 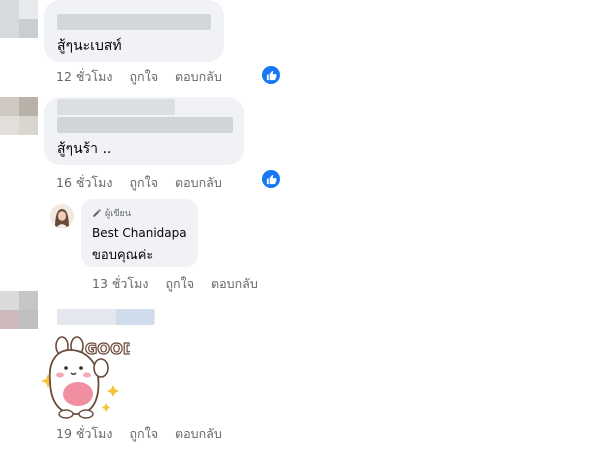 I want to click on reply-like-button: ถูกใจ, so click(x=179, y=283).